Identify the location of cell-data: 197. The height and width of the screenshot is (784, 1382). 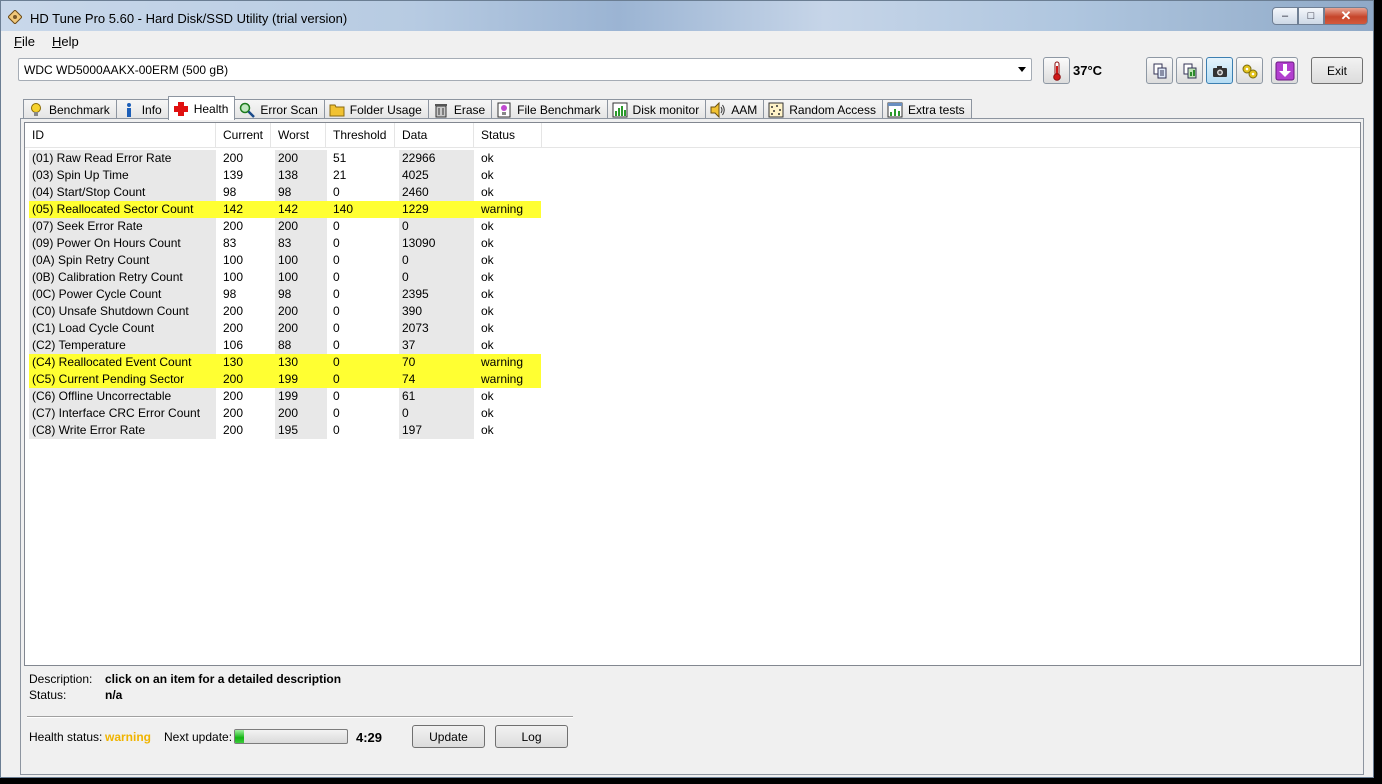
(436, 430).